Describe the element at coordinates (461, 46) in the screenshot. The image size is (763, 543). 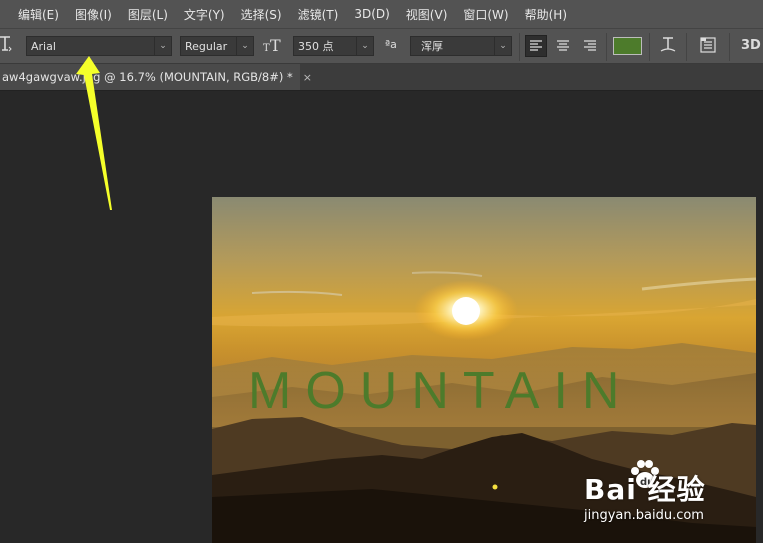
I see `antialias-select: 浑厚 ⌄` at that location.